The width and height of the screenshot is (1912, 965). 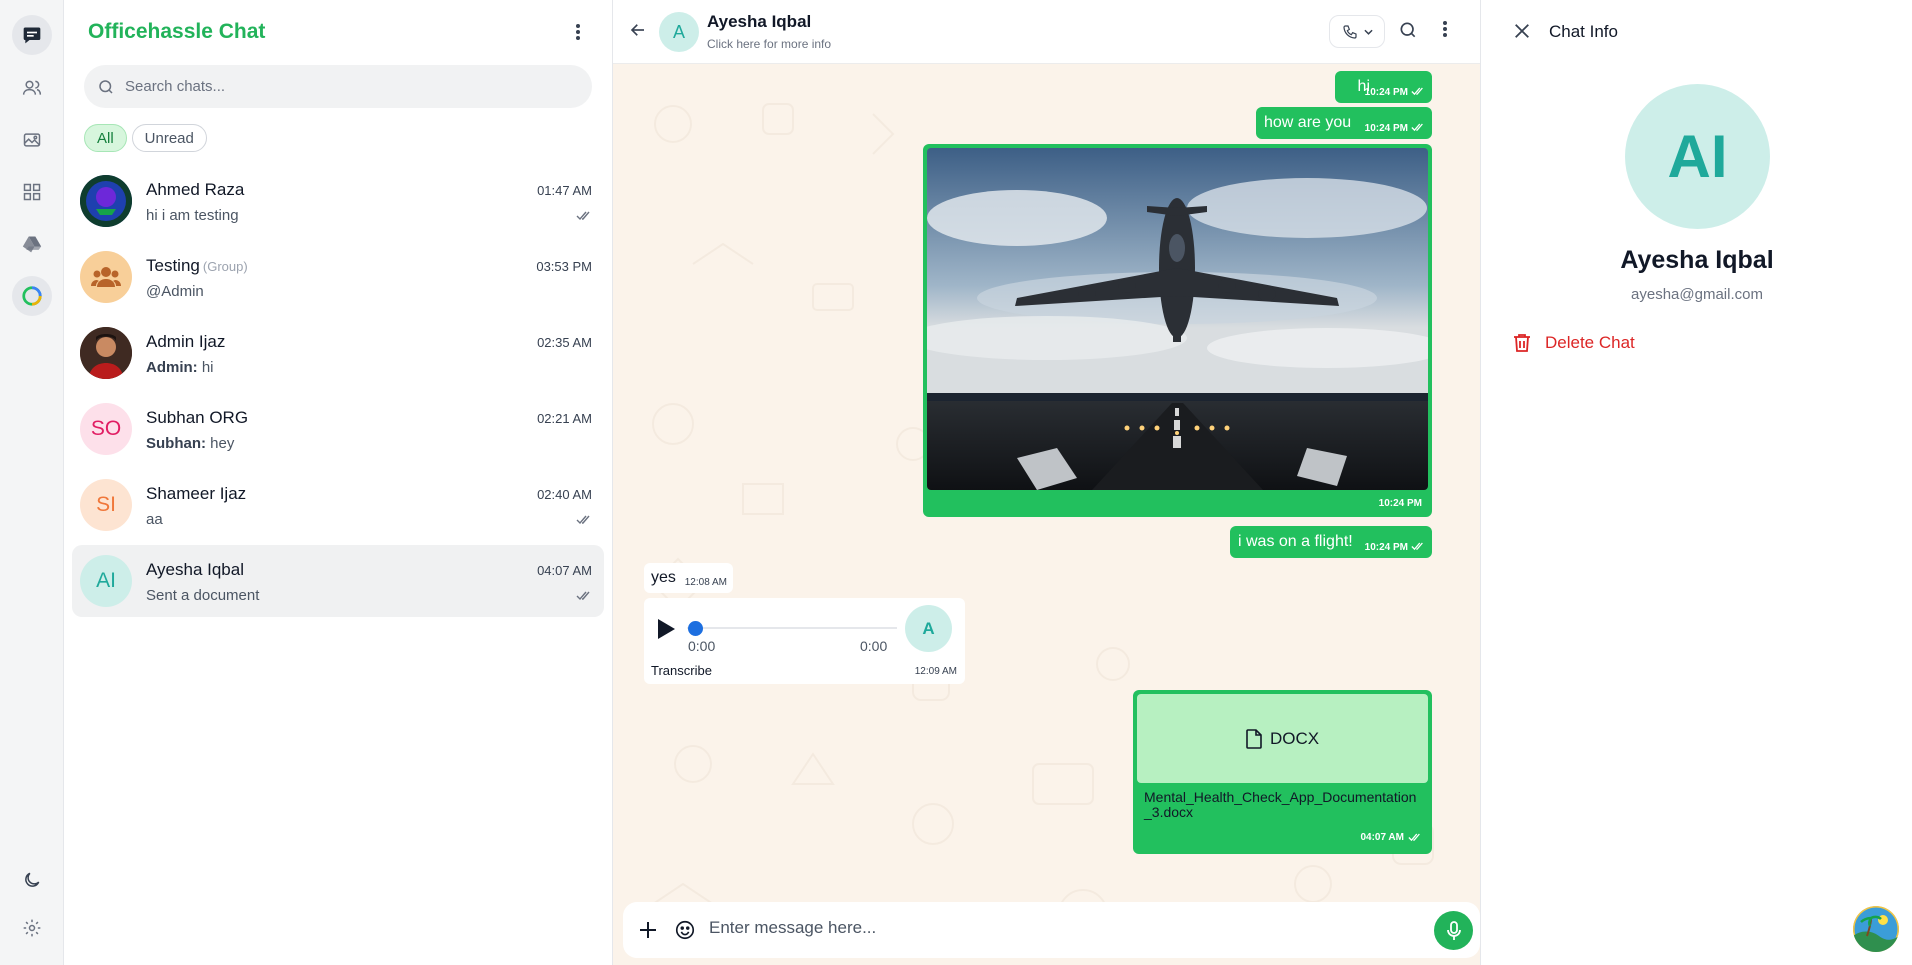 I want to click on message-outgoing: i was on a flight! 10:24 PM, so click(x=1331, y=542).